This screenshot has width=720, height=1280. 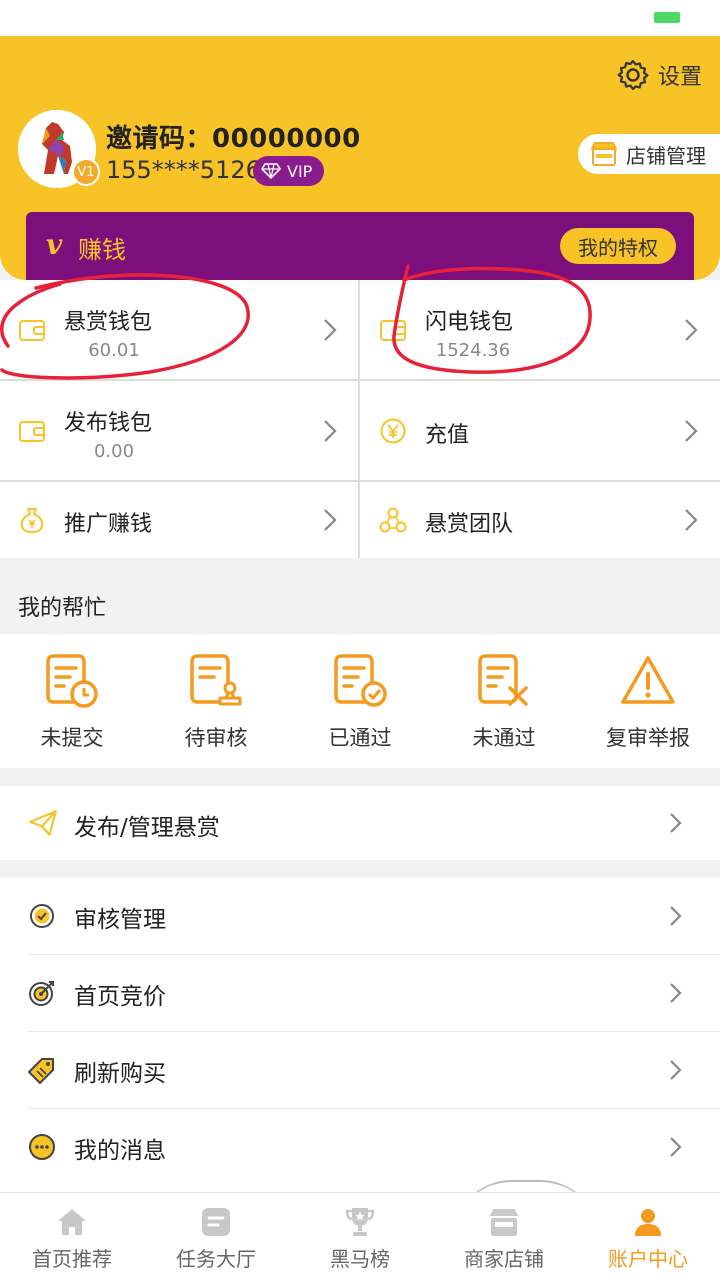 I want to click on tab-merchant-shop: 商家店铺, so click(x=504, y=1236).